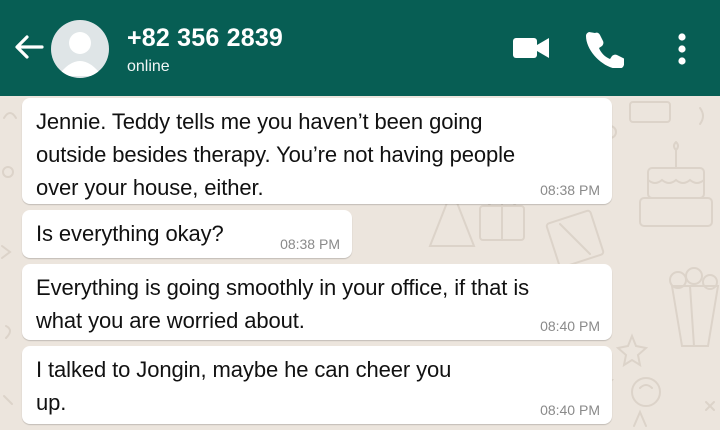  What do you see at coordinates (205, 38) in the screenshot?
I see `contact-name: +82 356 2839` at bounding box center [205, 38].